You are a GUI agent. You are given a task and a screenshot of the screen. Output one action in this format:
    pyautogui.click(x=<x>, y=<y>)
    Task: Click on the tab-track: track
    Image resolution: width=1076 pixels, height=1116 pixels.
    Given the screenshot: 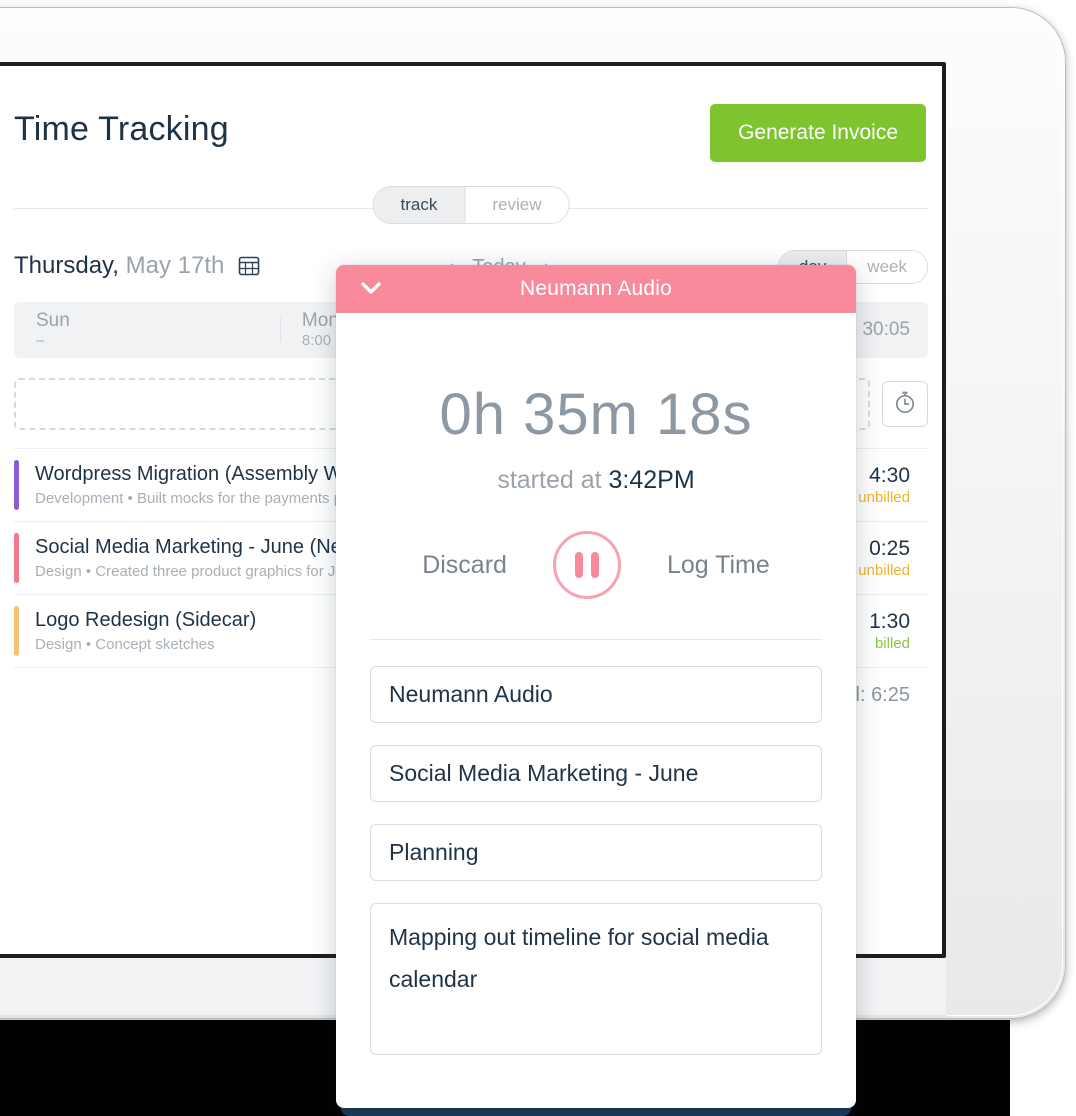 What is the action you would take?
    pyautogui.click(x=419, y=205)
    